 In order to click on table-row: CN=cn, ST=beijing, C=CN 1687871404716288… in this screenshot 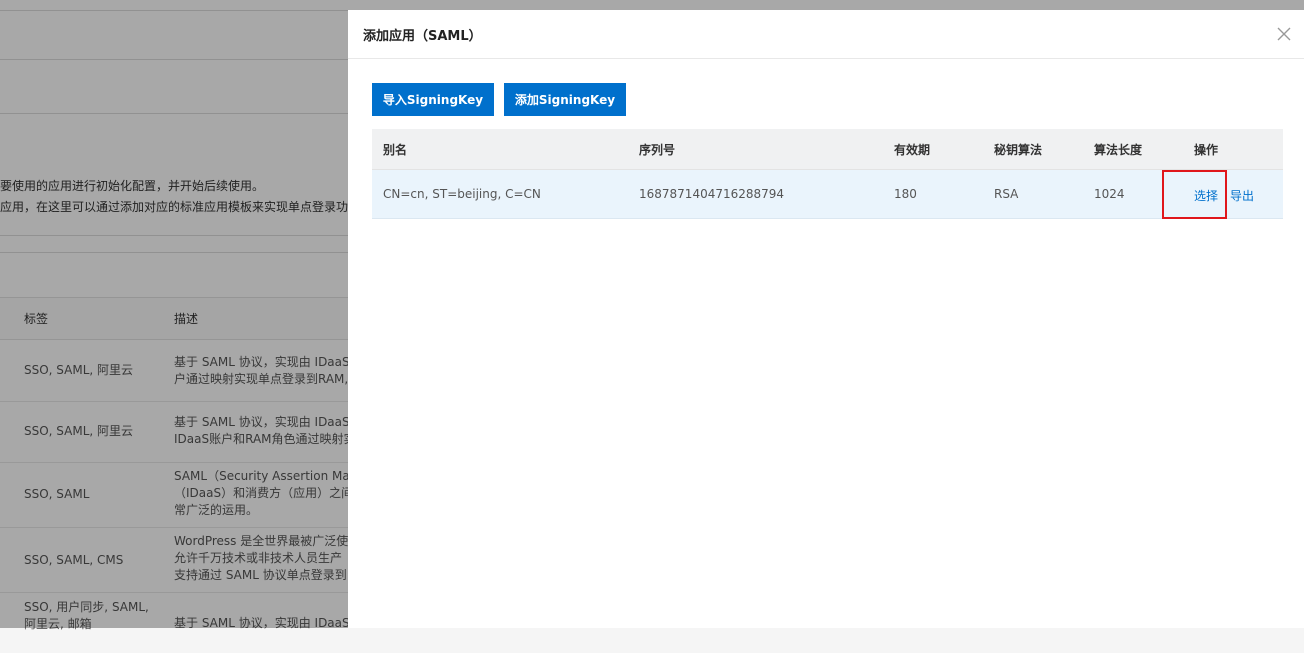, I will do `click(827, 194)`.